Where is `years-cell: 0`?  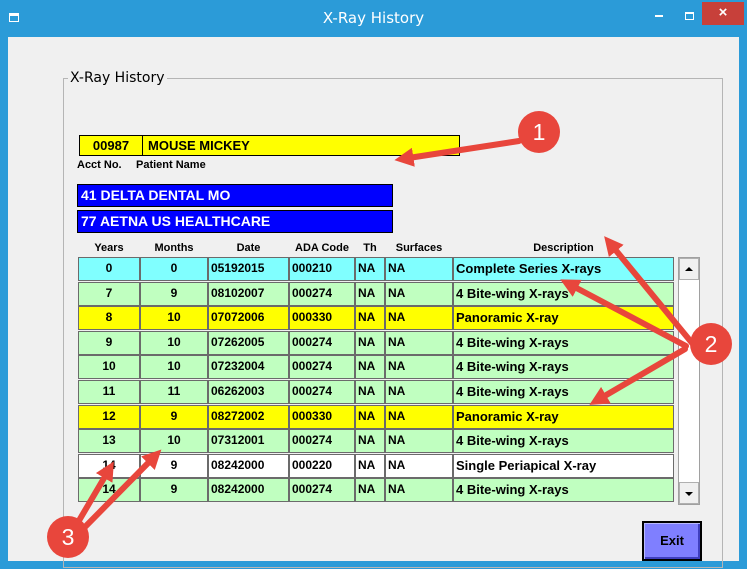 years-cell: 0 is located at coordinates (109, 269).